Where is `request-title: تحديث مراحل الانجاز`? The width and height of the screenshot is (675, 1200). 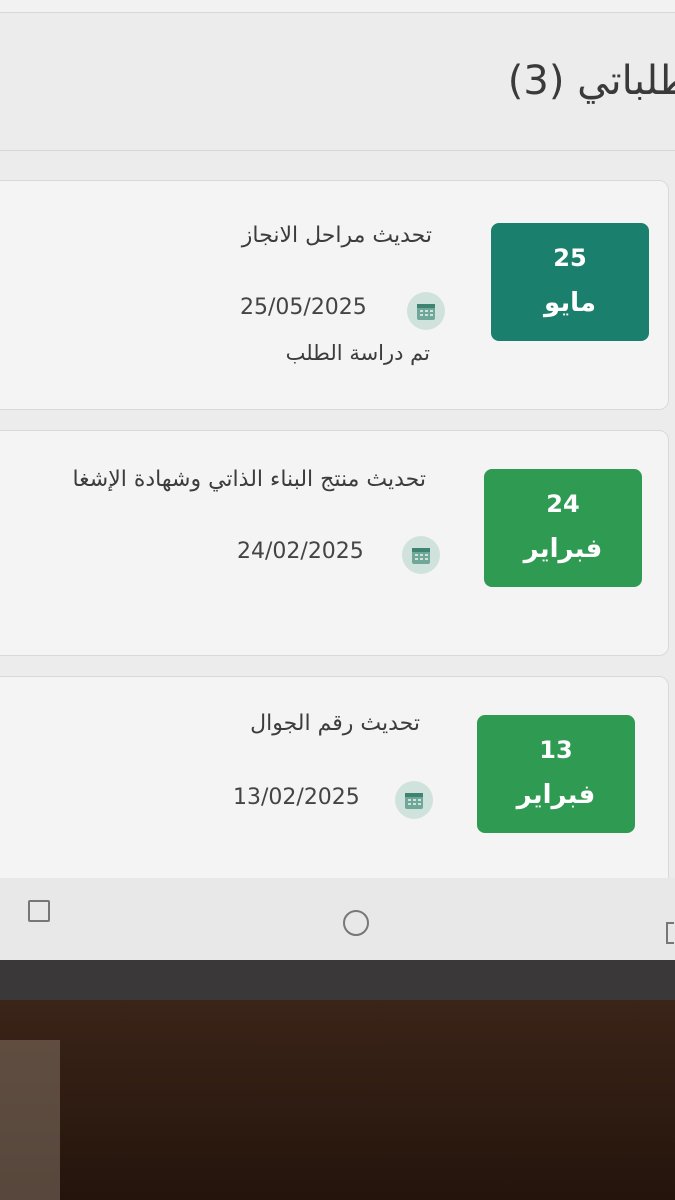
request-title: تحديث مراحل الانجاز is located at coordinates (336, 235).